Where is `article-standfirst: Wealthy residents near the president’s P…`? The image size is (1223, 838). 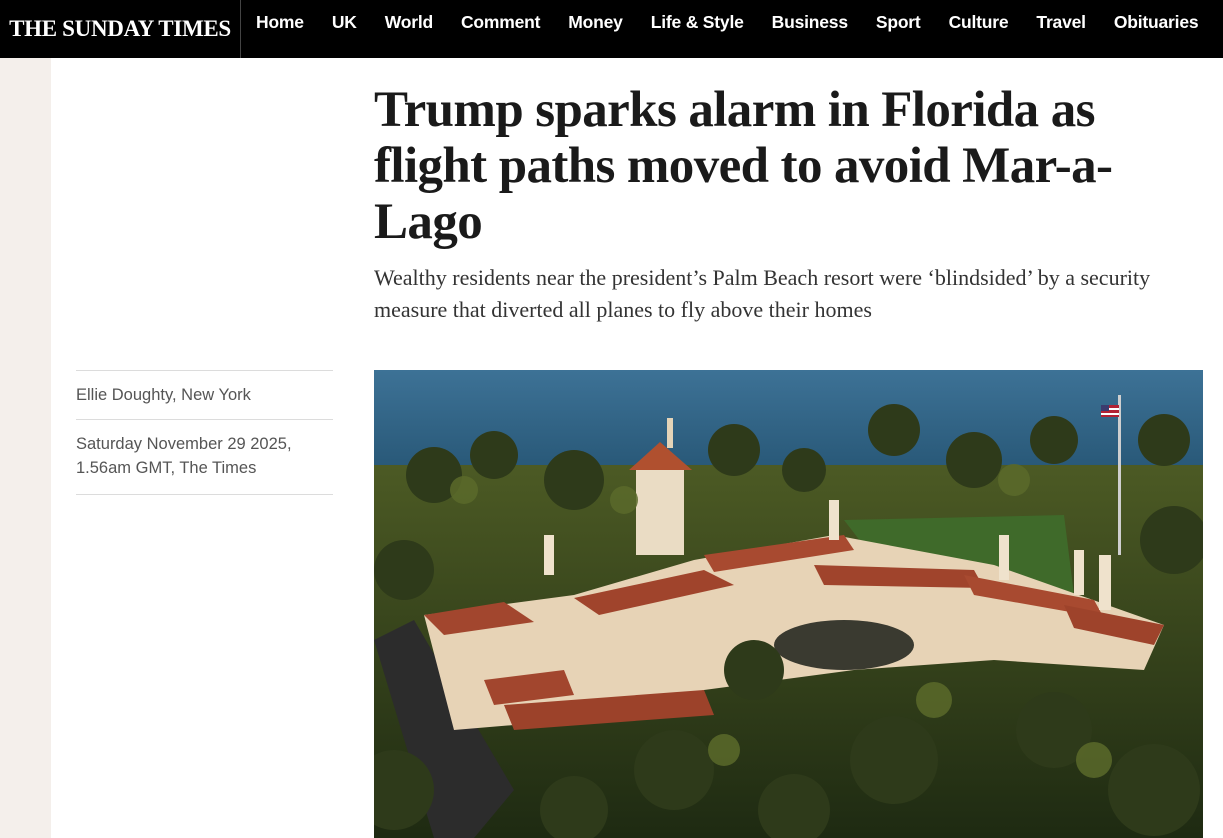
article-standfirst: Wealthy residents near the president’s P… is located at coordinates (762, 293).